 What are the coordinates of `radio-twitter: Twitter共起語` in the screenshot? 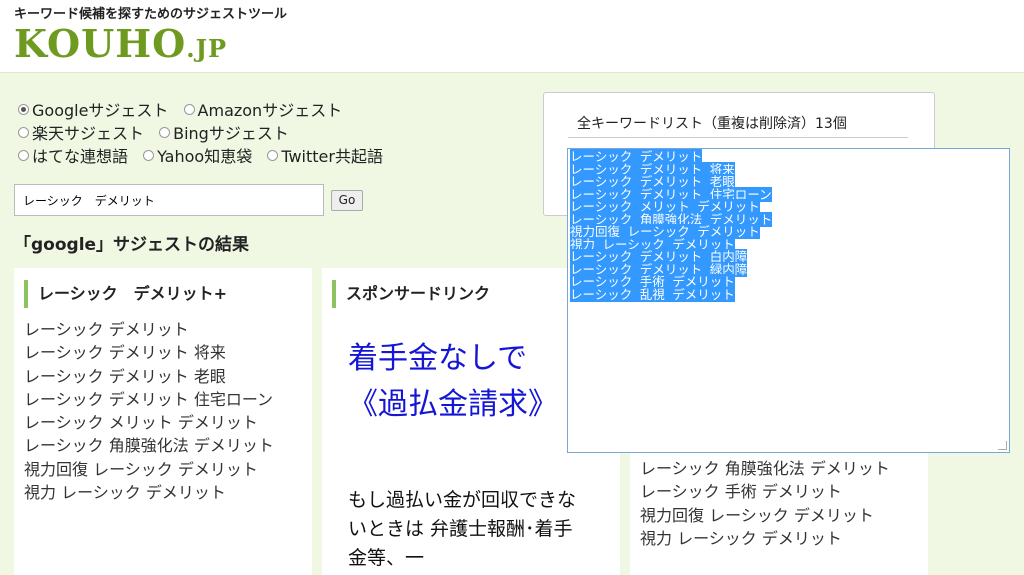 It's located at (325, 155).